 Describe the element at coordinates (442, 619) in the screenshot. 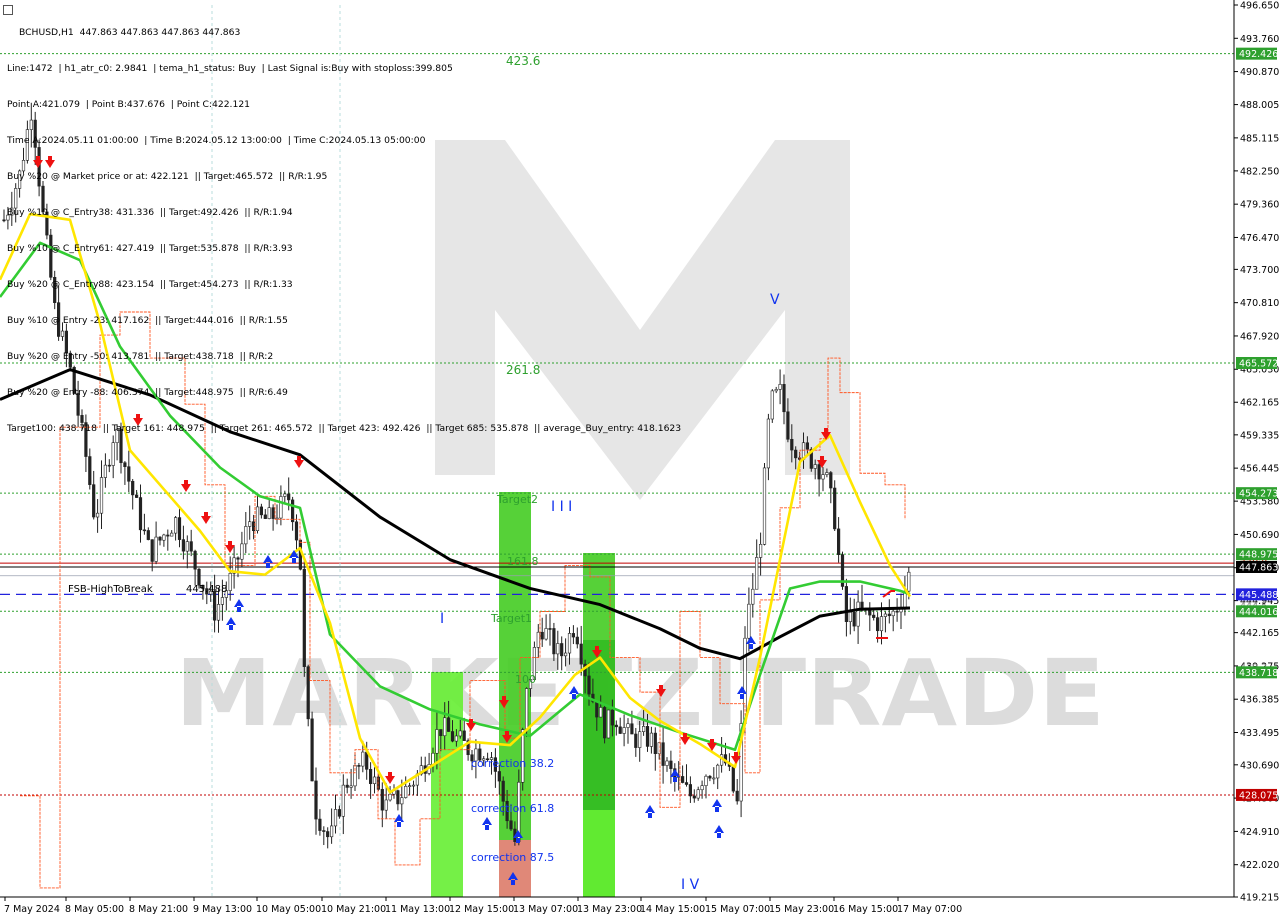

I see `wave-label: I` at that location.